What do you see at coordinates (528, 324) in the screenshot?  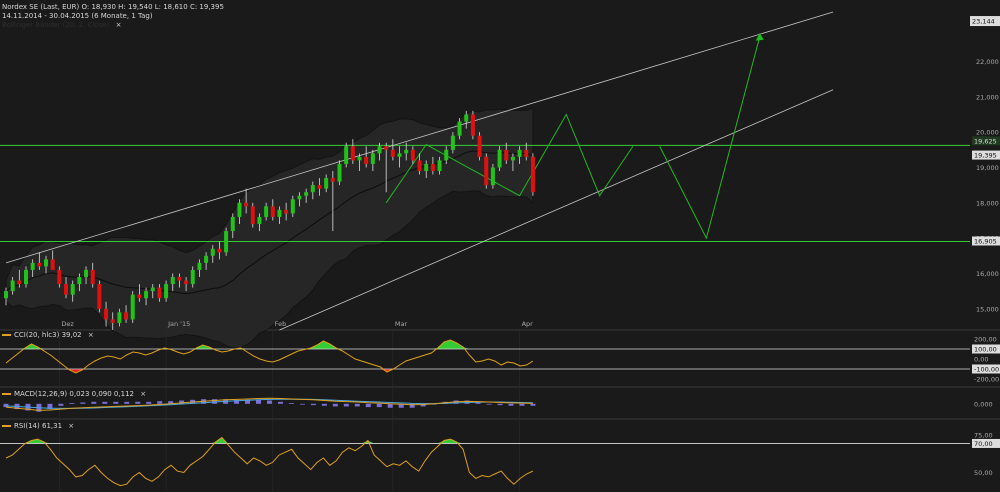 I see `x-tick-label: Apr` at bounding box center [528, 324].